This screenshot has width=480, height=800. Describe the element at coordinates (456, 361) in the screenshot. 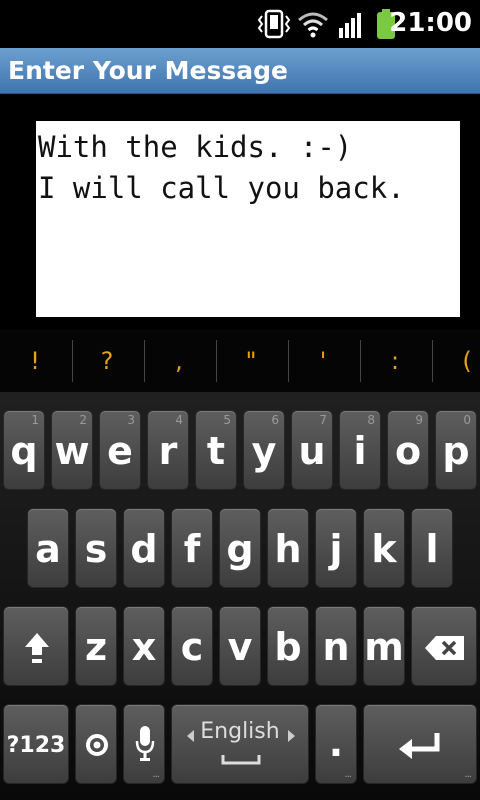

I see `suggestion-paren: (` at that location.